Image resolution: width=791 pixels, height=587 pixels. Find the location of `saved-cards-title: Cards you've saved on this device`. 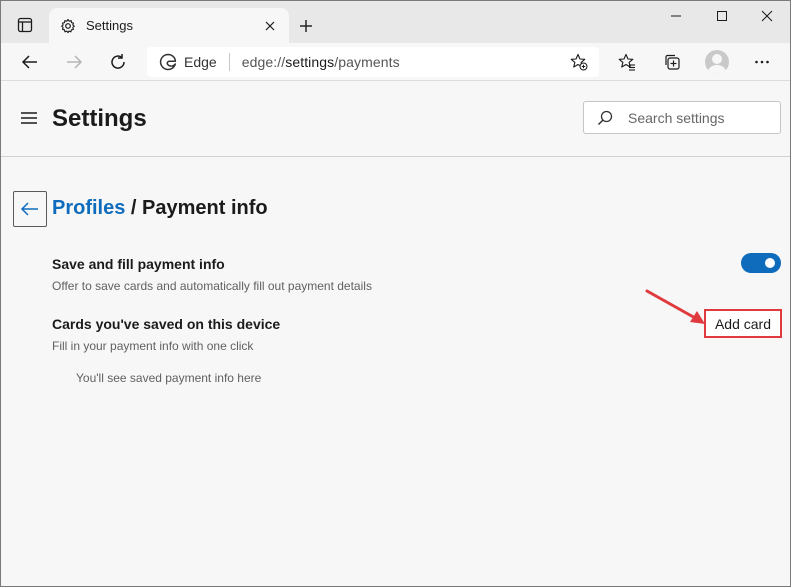

saved-cards-title: Cards you've saved on this device is located at coordinates (166, 324).